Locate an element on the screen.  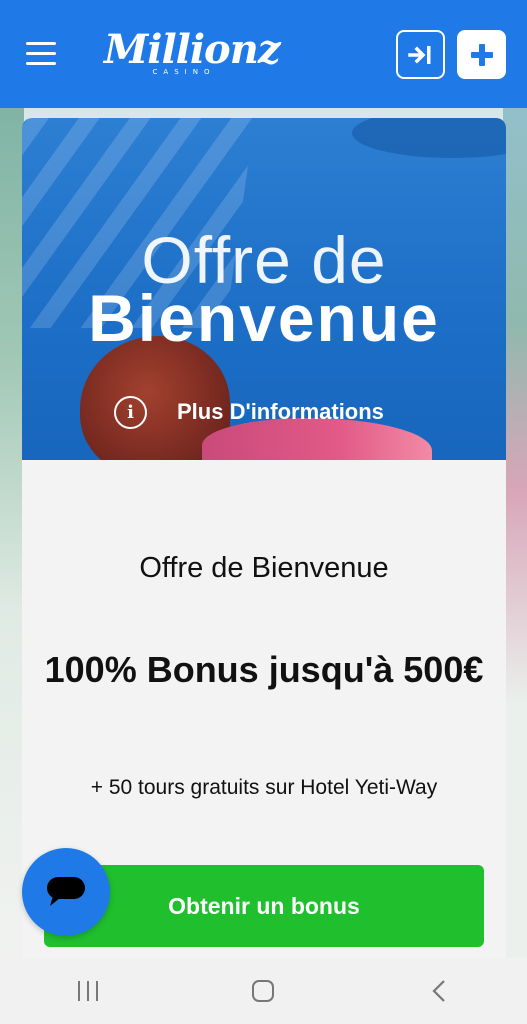
back-button is located at coordinates (439, 991).